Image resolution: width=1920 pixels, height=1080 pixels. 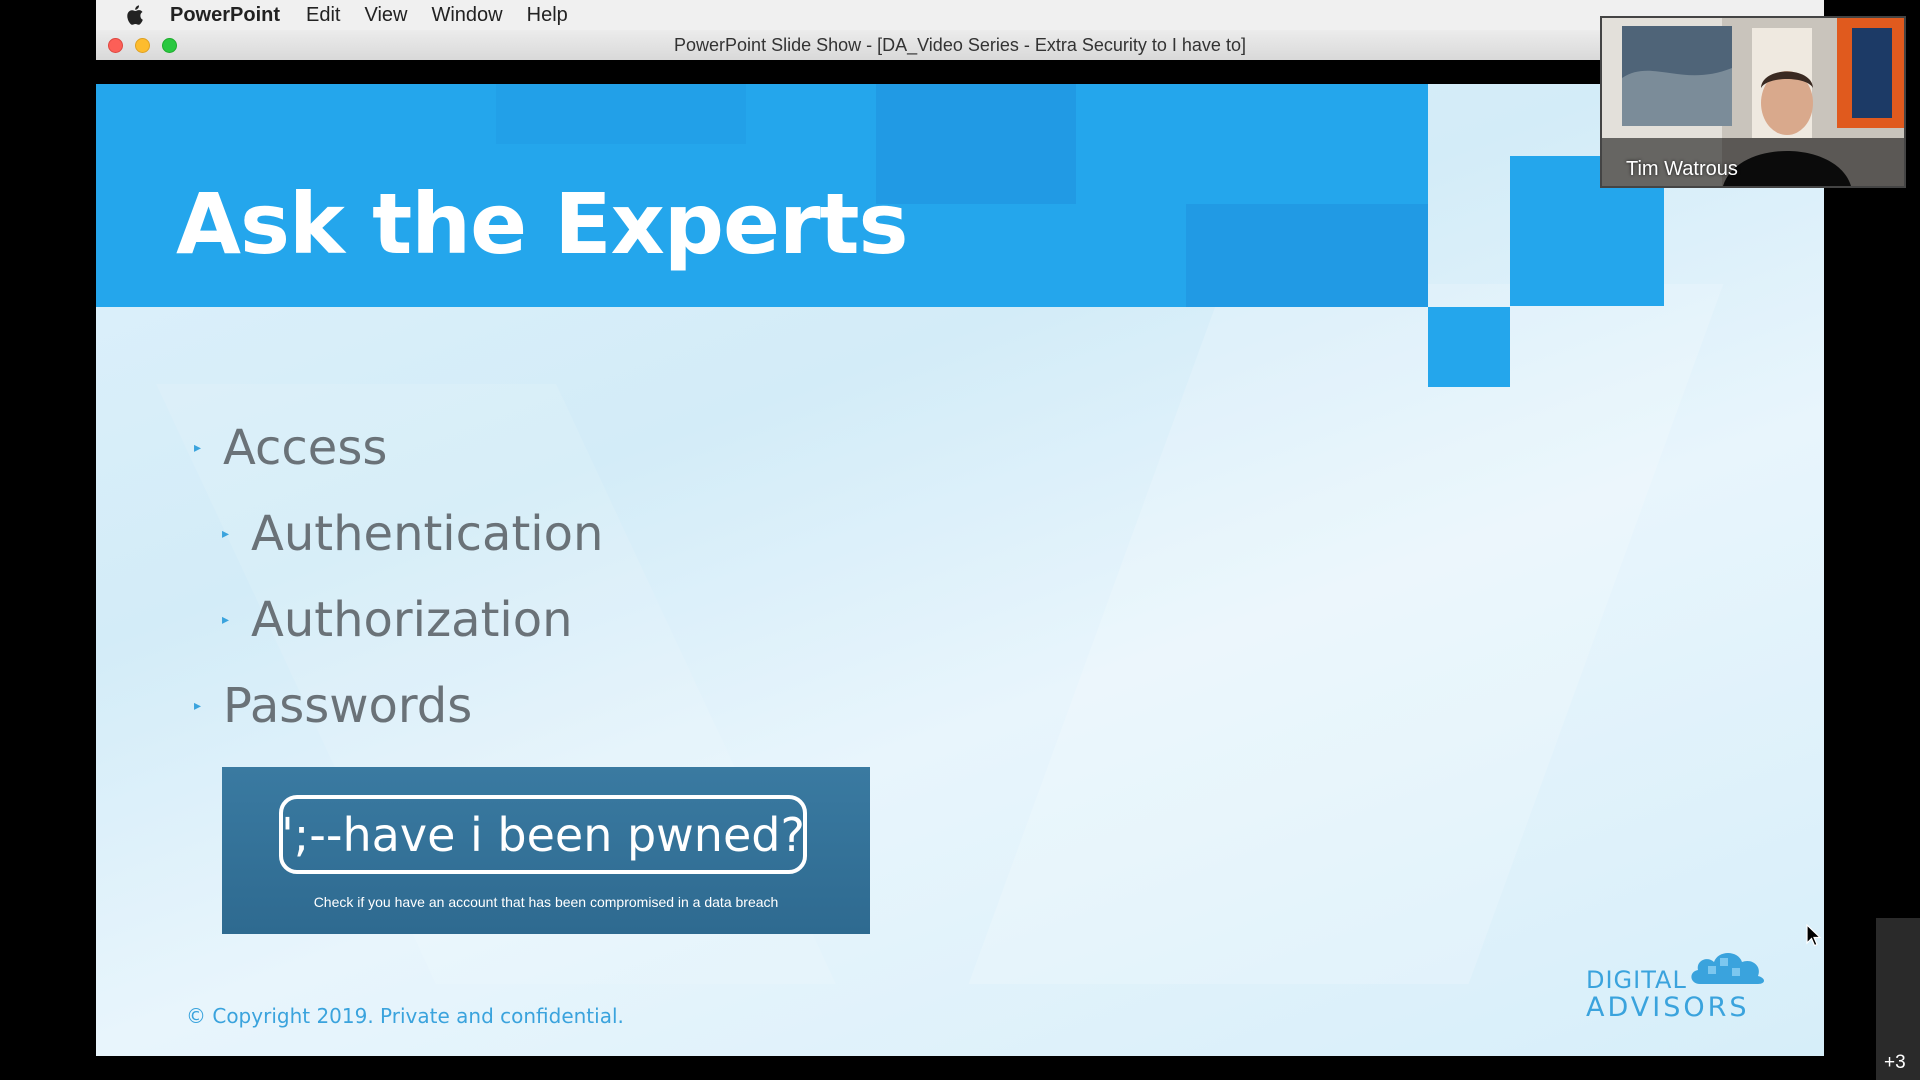 I want to click on bullet-item: ▸ Authorization, so click(x=397, y=620).